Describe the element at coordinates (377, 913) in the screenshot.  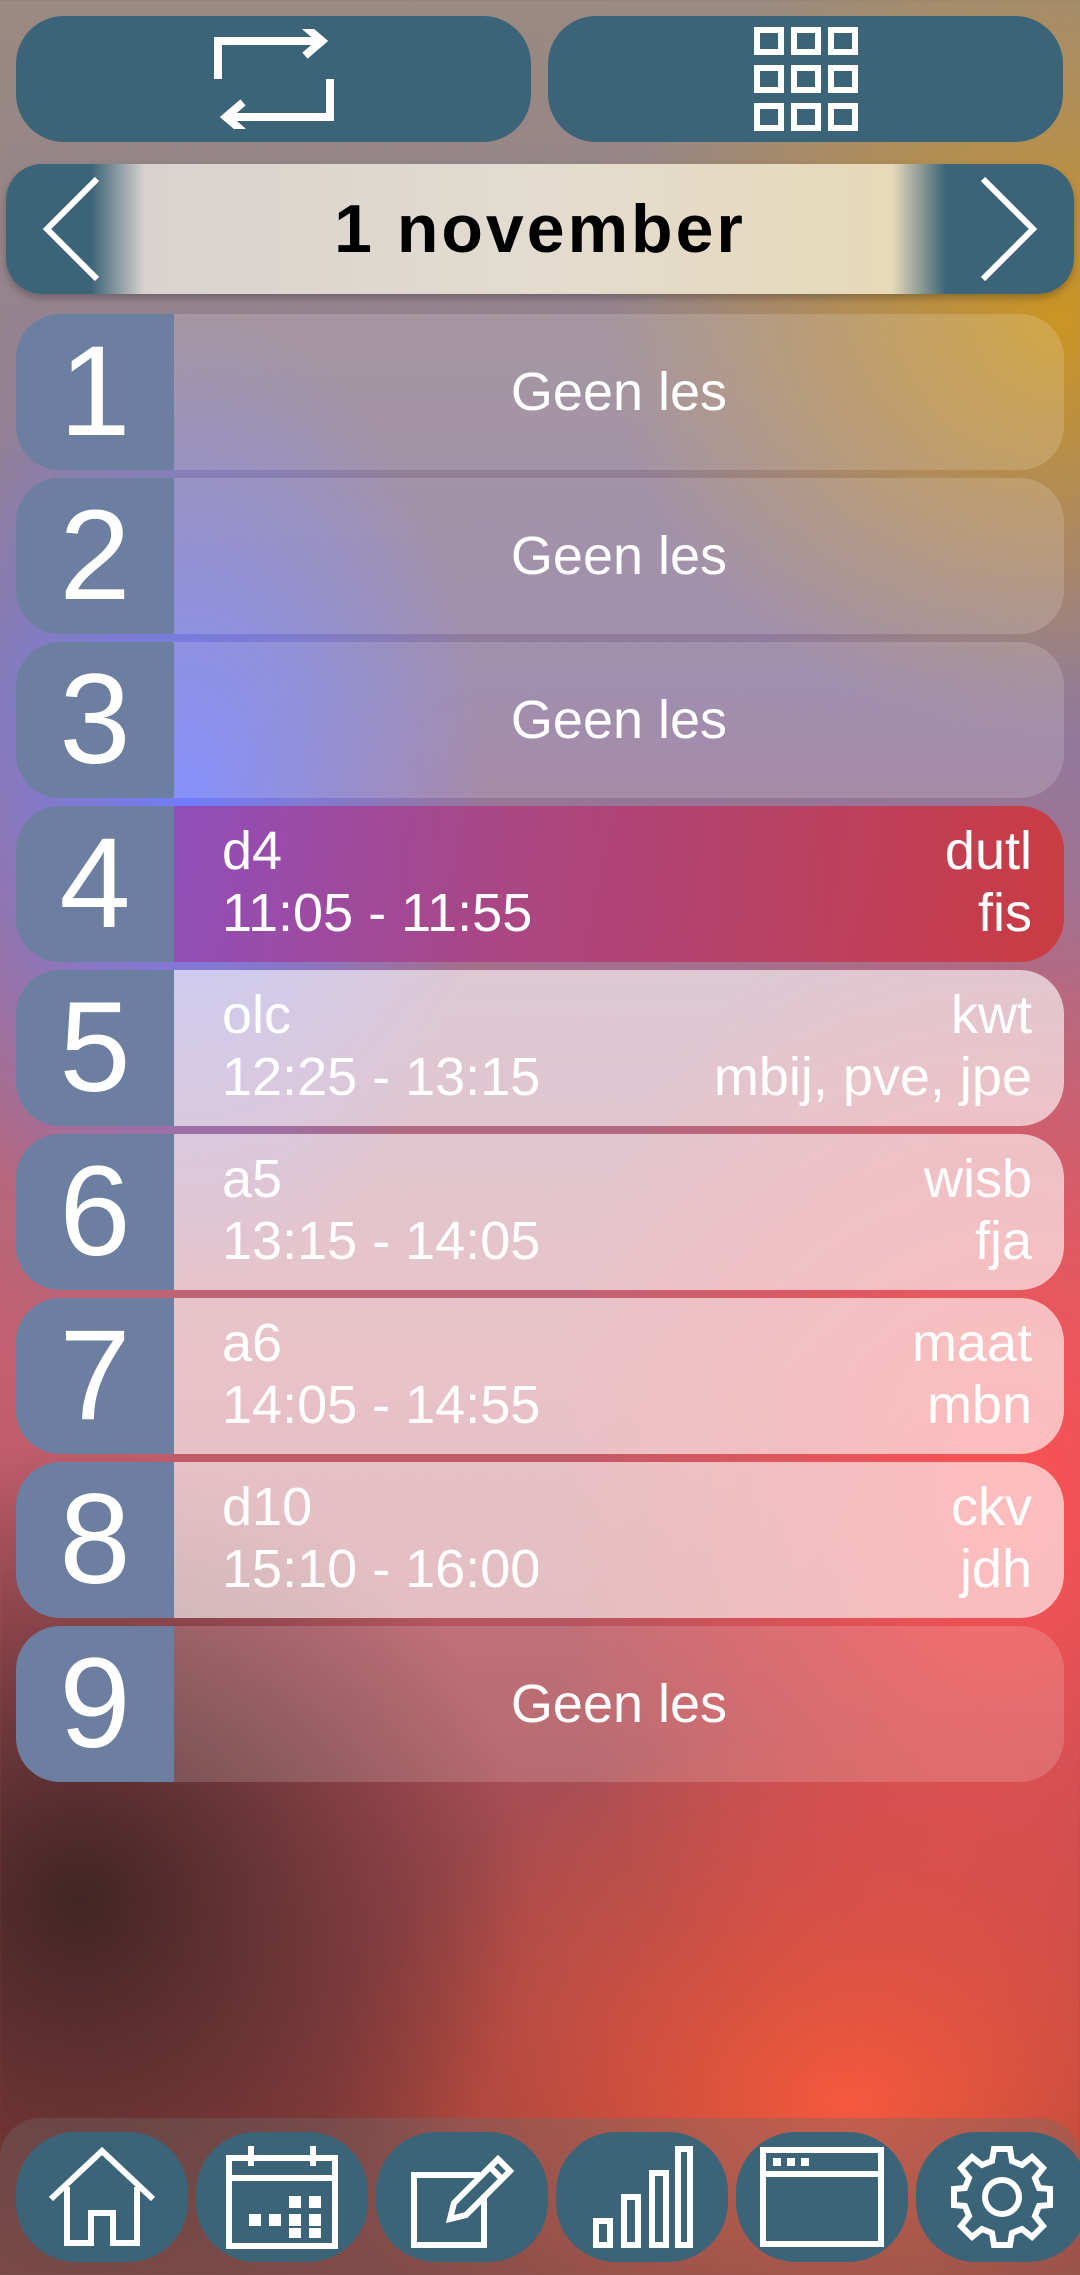
I see `lesson-time: 11:05 - 11:55` at that location.